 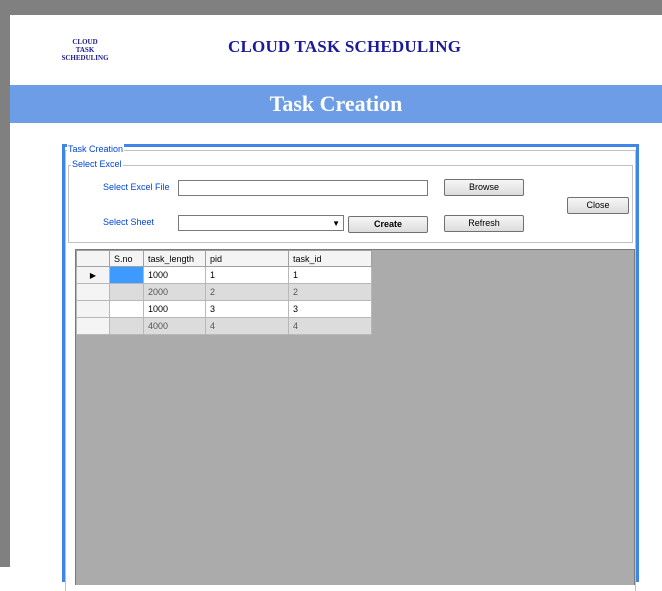 I want to click on select-excel-group-title: Select Excel, so click(x=97, y=164).